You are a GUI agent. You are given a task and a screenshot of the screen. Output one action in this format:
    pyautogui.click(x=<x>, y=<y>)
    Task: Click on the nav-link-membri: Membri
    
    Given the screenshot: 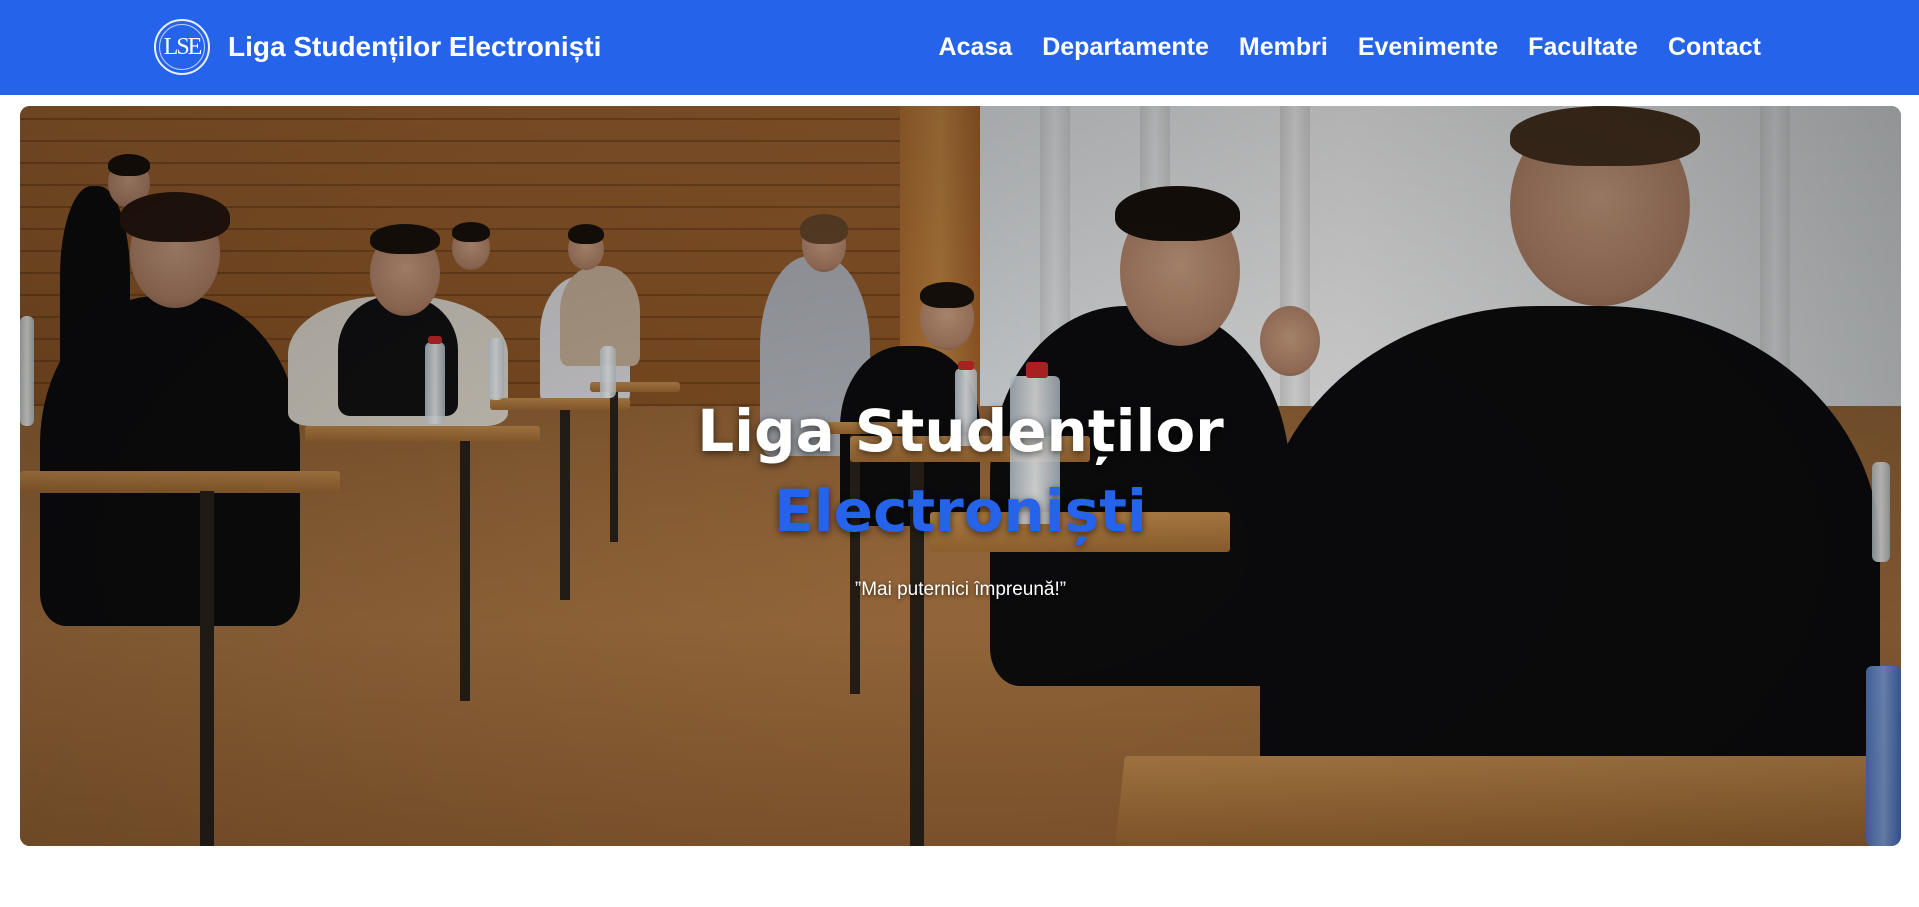 What is the action you would take?
    pyautogui.click(x=1283, y=47)
    